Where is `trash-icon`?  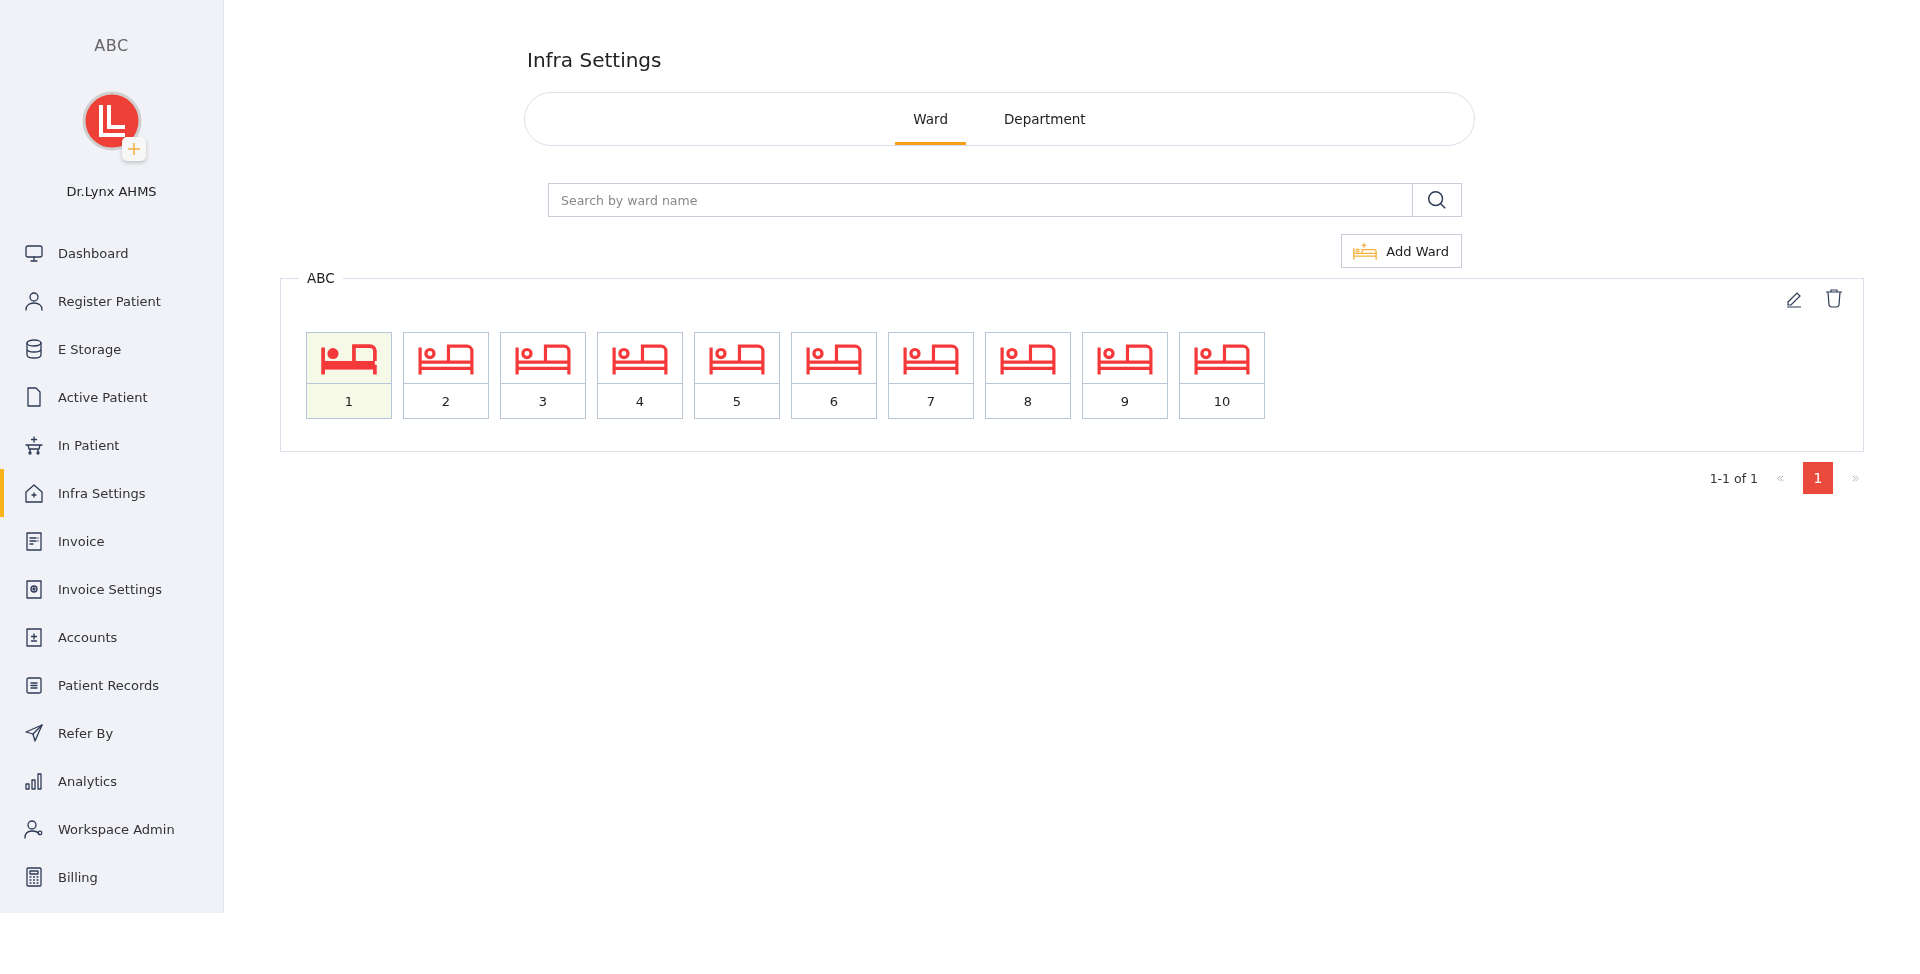
trash-icon is located at coordinates (1834, 298).